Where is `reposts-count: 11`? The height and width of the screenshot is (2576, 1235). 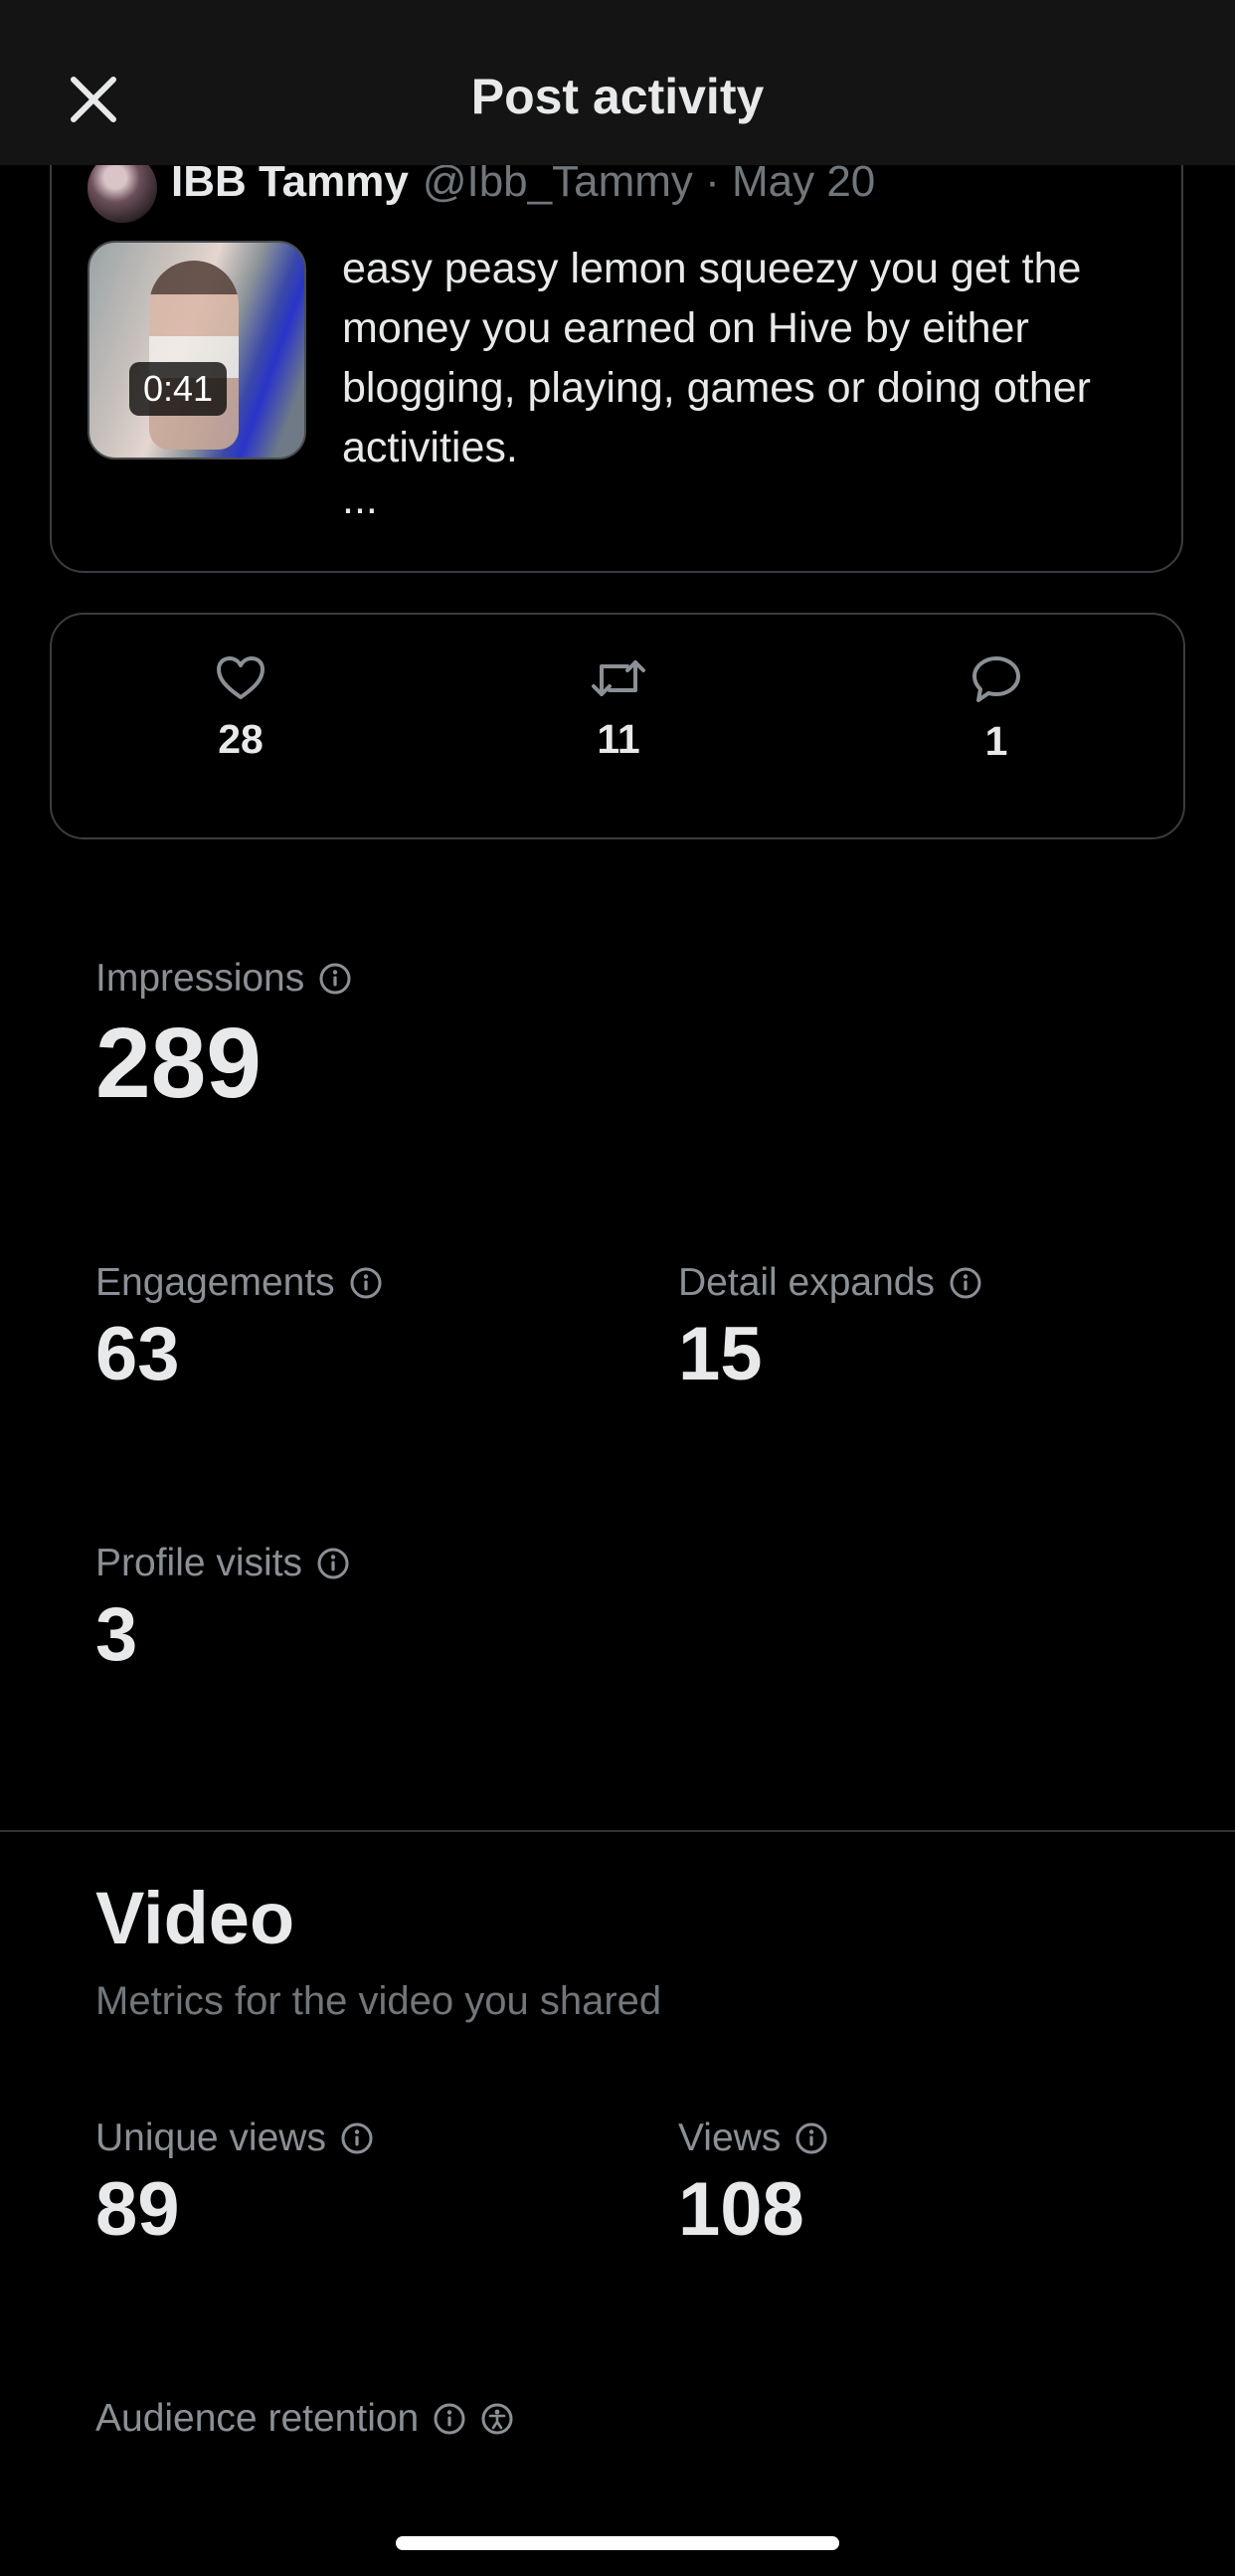
reposts-count: 11 is located at coordinates (618, 739).